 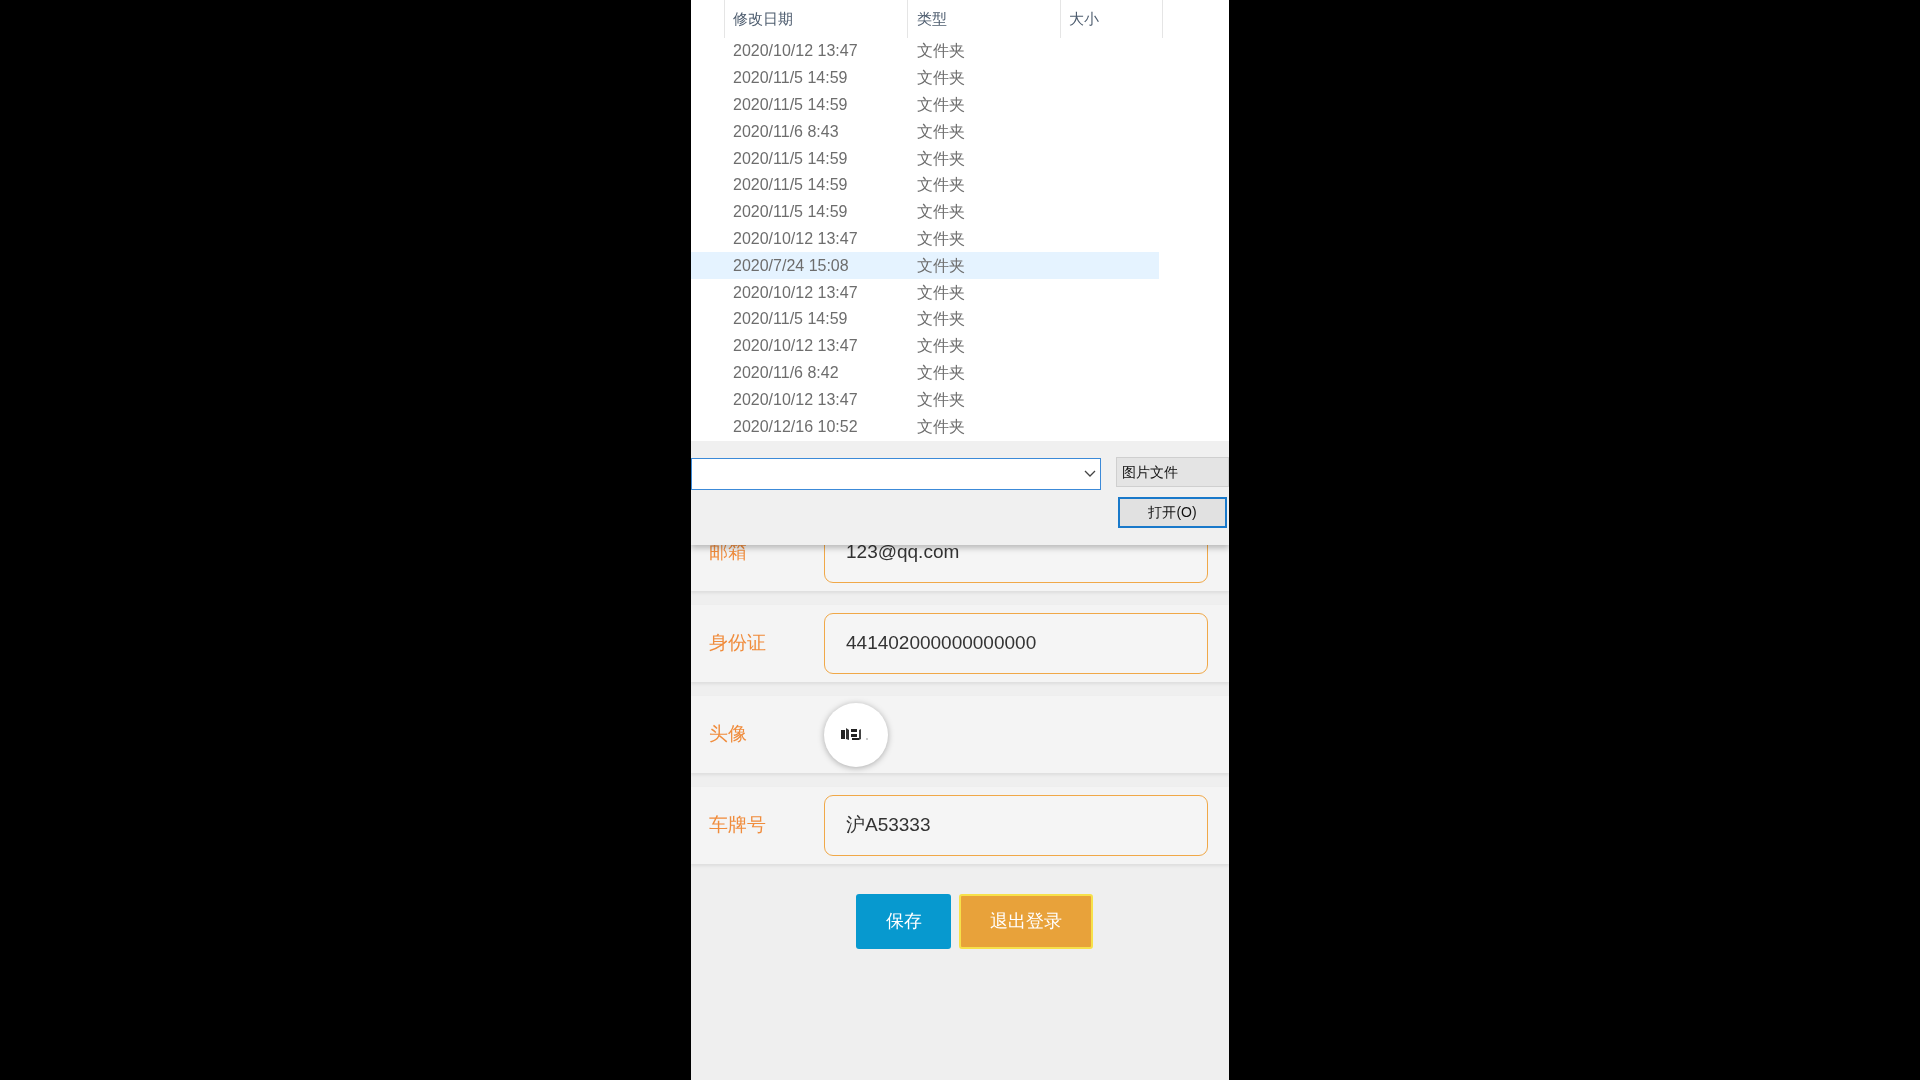 What do you see at coordinates (816, 19) in the screenshot?
I see `column-header: 修改日期` at bounding box center [816, 19].